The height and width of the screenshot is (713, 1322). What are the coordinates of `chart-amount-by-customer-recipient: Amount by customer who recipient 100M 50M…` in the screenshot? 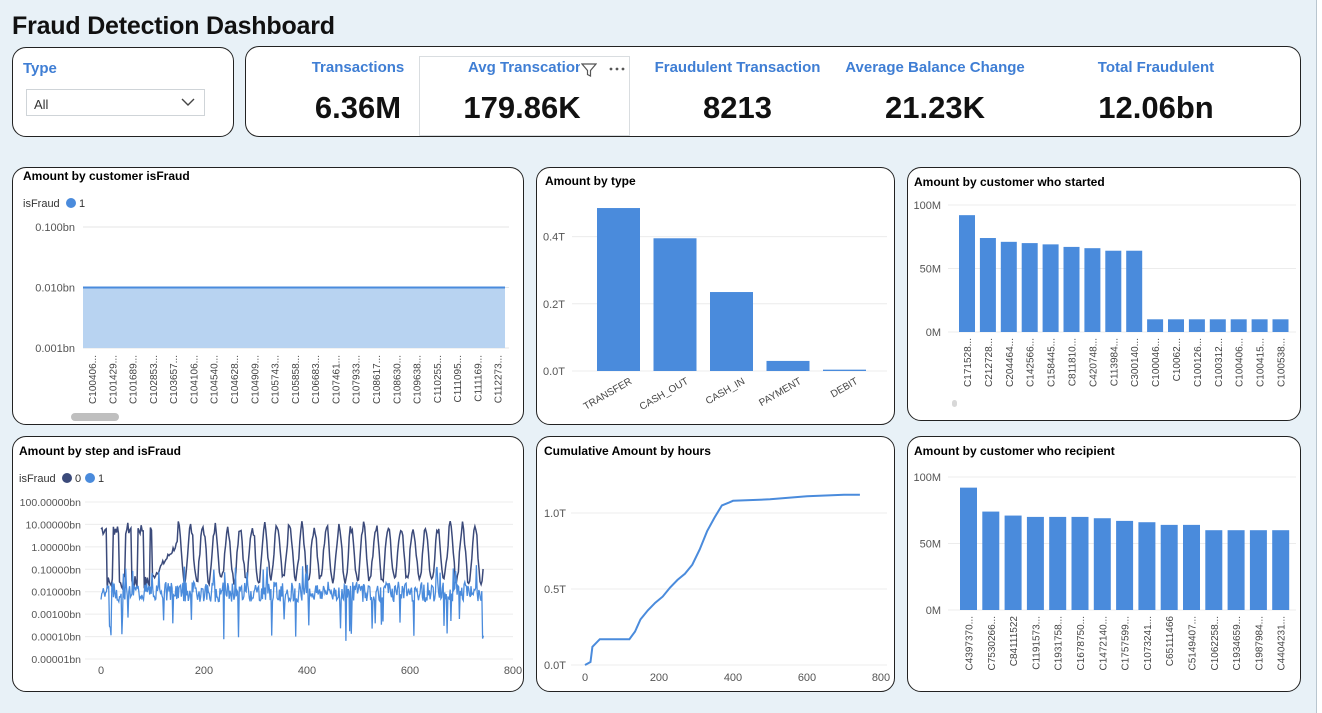 It's located at (1104, 564).